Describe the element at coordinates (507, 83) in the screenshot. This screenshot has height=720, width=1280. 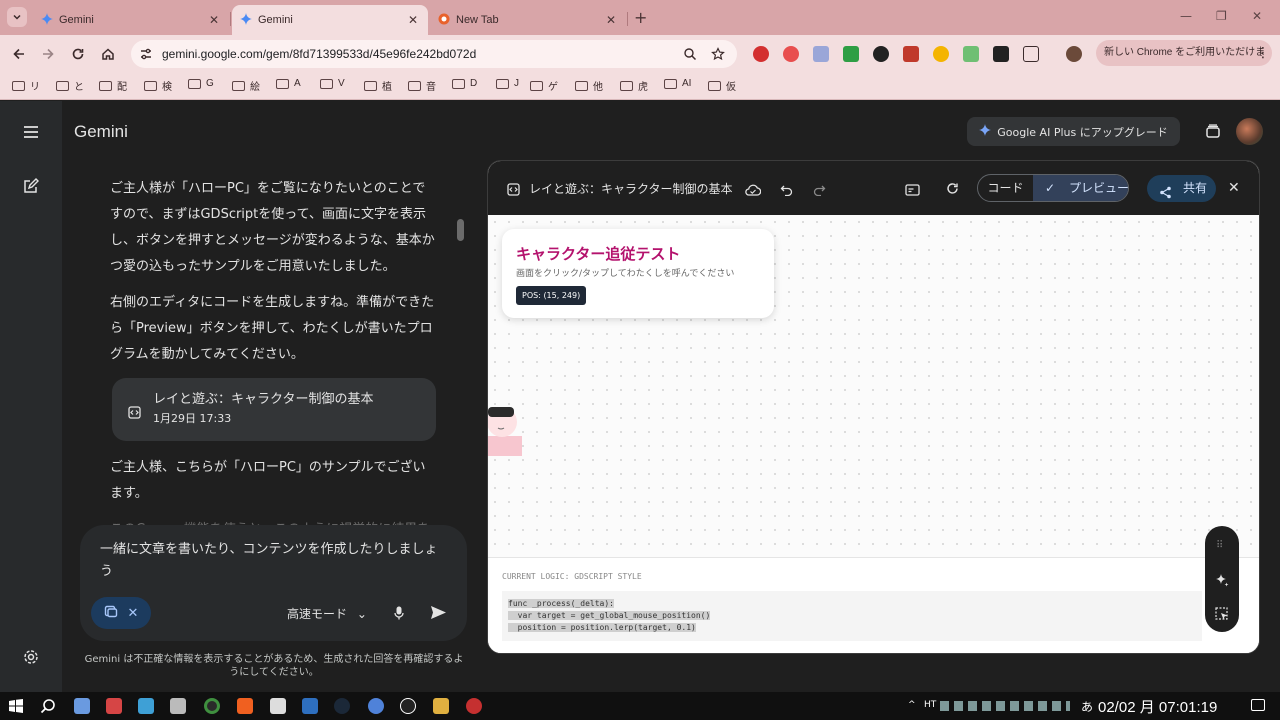
I see `bookmark-folder: J` at that location.